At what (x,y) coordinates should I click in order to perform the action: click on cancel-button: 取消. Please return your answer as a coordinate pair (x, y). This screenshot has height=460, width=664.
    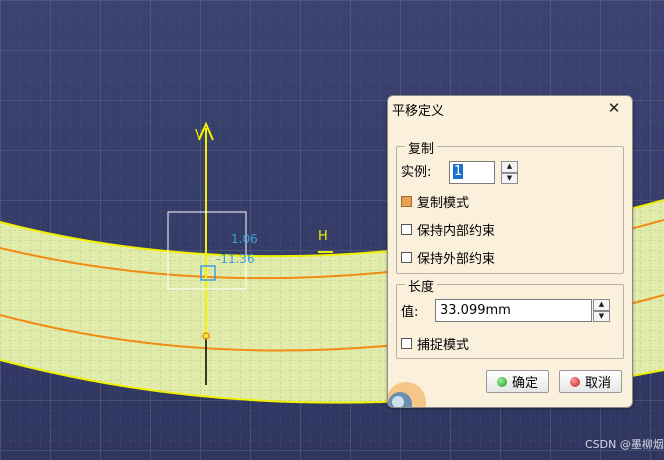
    Looking at the image, I should click on (590, 381).